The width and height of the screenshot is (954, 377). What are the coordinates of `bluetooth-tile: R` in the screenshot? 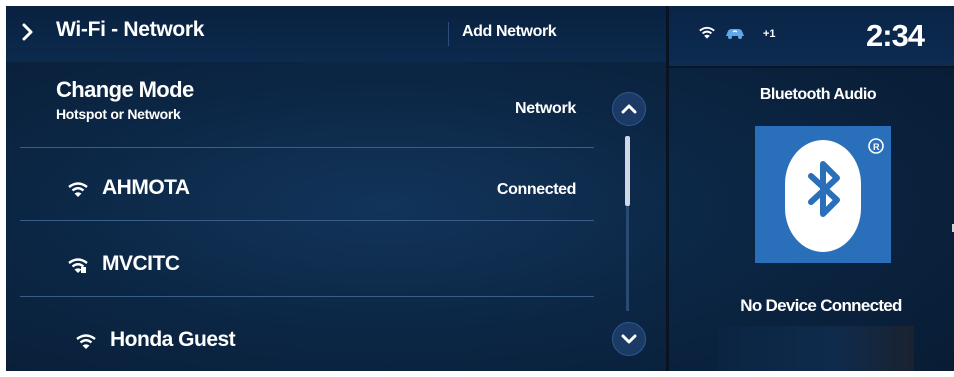 It's located at (823, 194).